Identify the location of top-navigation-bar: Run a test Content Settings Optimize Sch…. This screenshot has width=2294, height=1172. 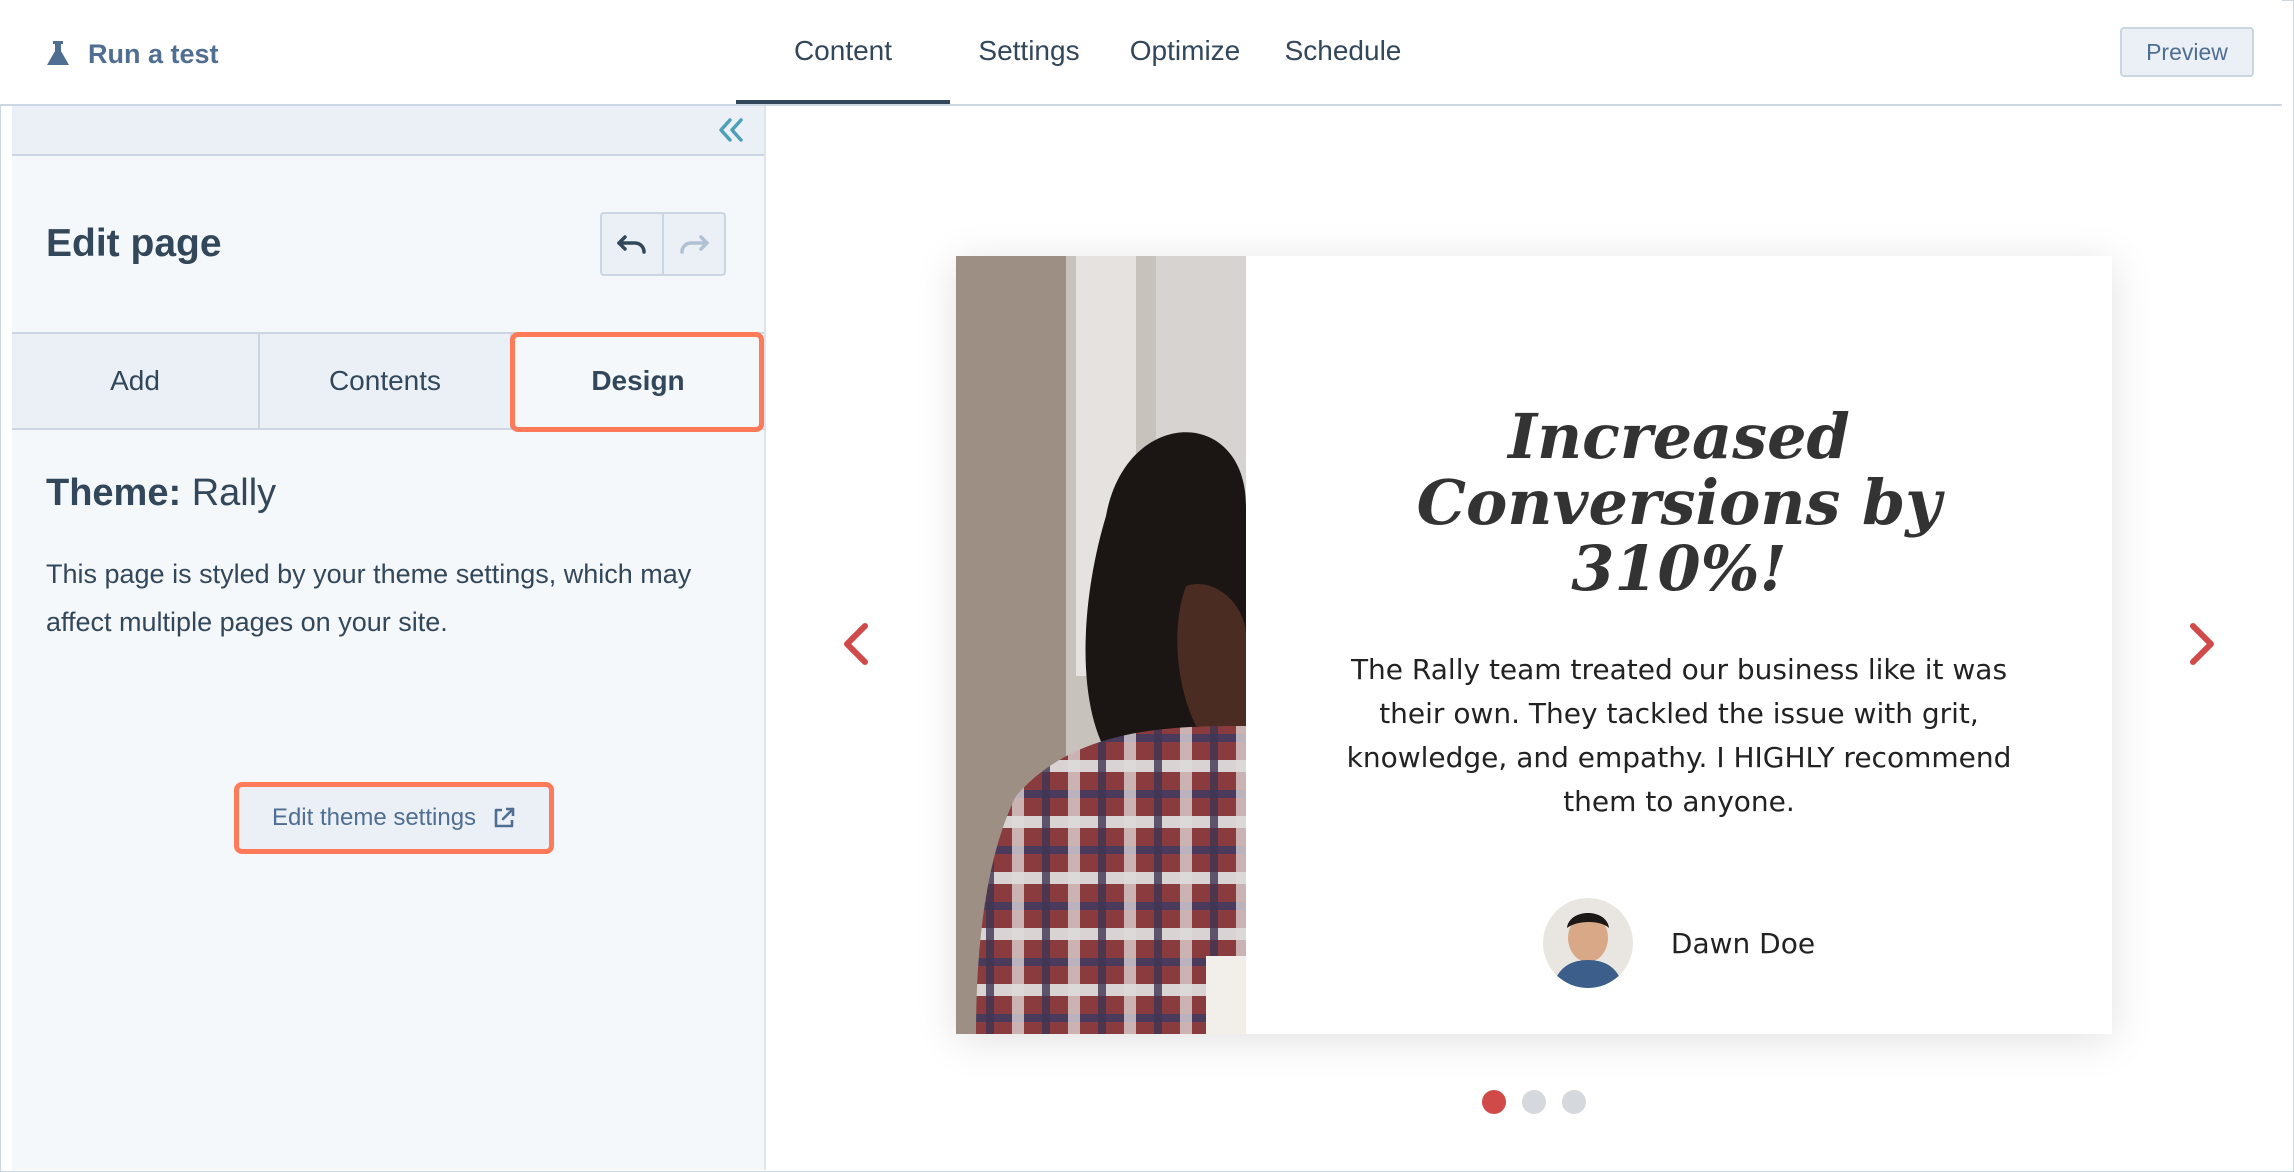
(1141, 53).